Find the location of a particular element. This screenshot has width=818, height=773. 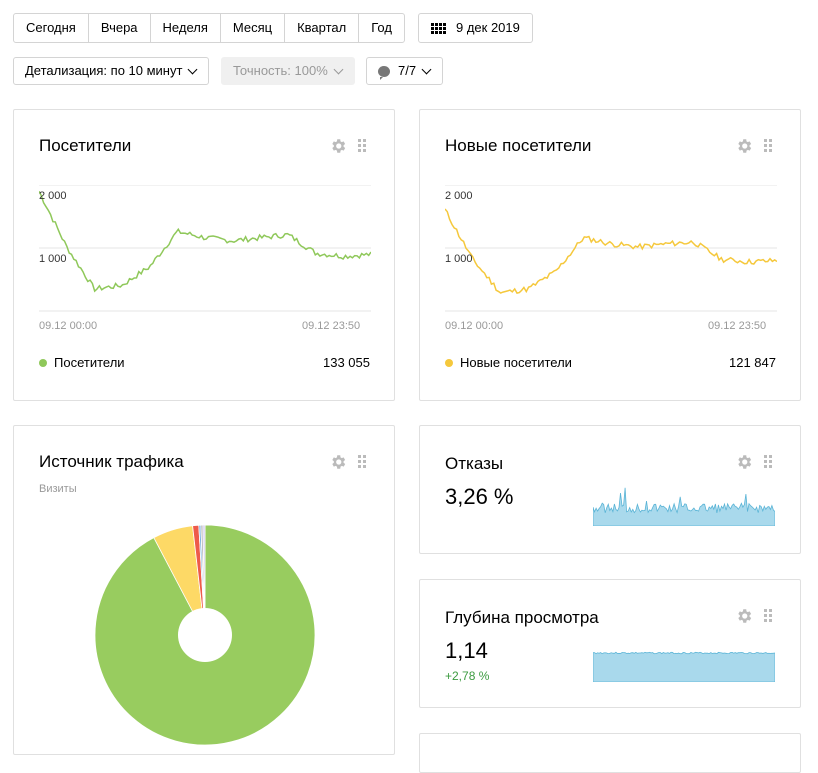

visitors-chart is located at coordinates (205, 248).